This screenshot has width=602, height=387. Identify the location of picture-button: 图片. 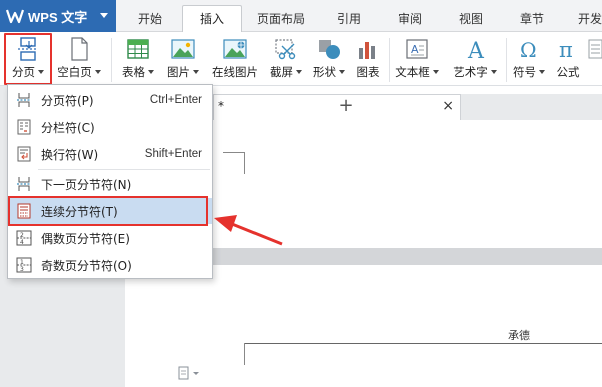
(183, 59).